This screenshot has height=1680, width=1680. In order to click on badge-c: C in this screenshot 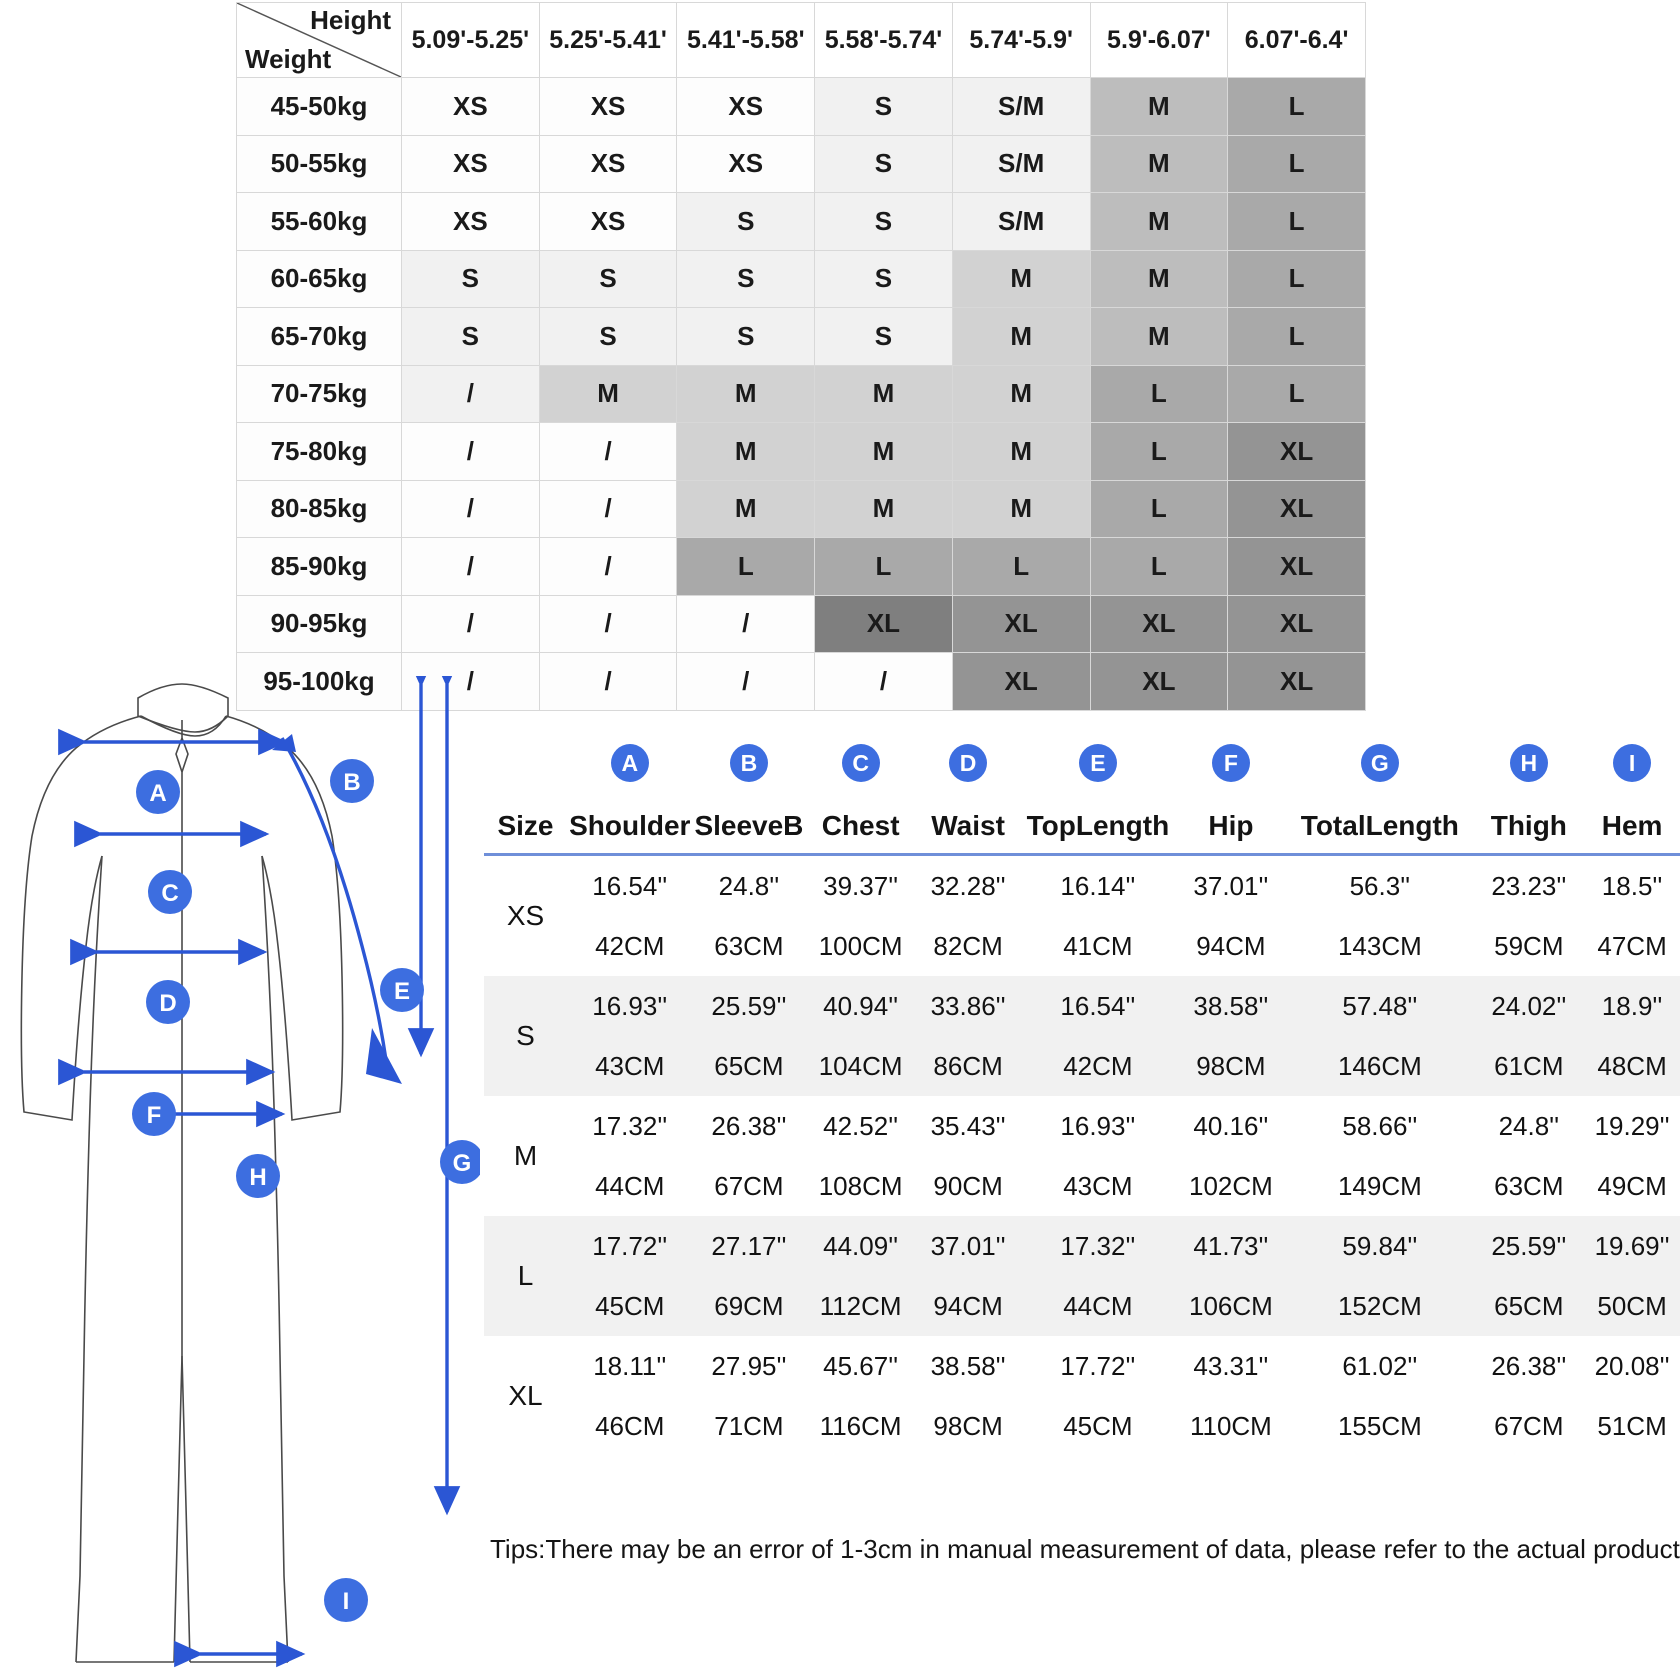, I will do `click(860, 763)`.